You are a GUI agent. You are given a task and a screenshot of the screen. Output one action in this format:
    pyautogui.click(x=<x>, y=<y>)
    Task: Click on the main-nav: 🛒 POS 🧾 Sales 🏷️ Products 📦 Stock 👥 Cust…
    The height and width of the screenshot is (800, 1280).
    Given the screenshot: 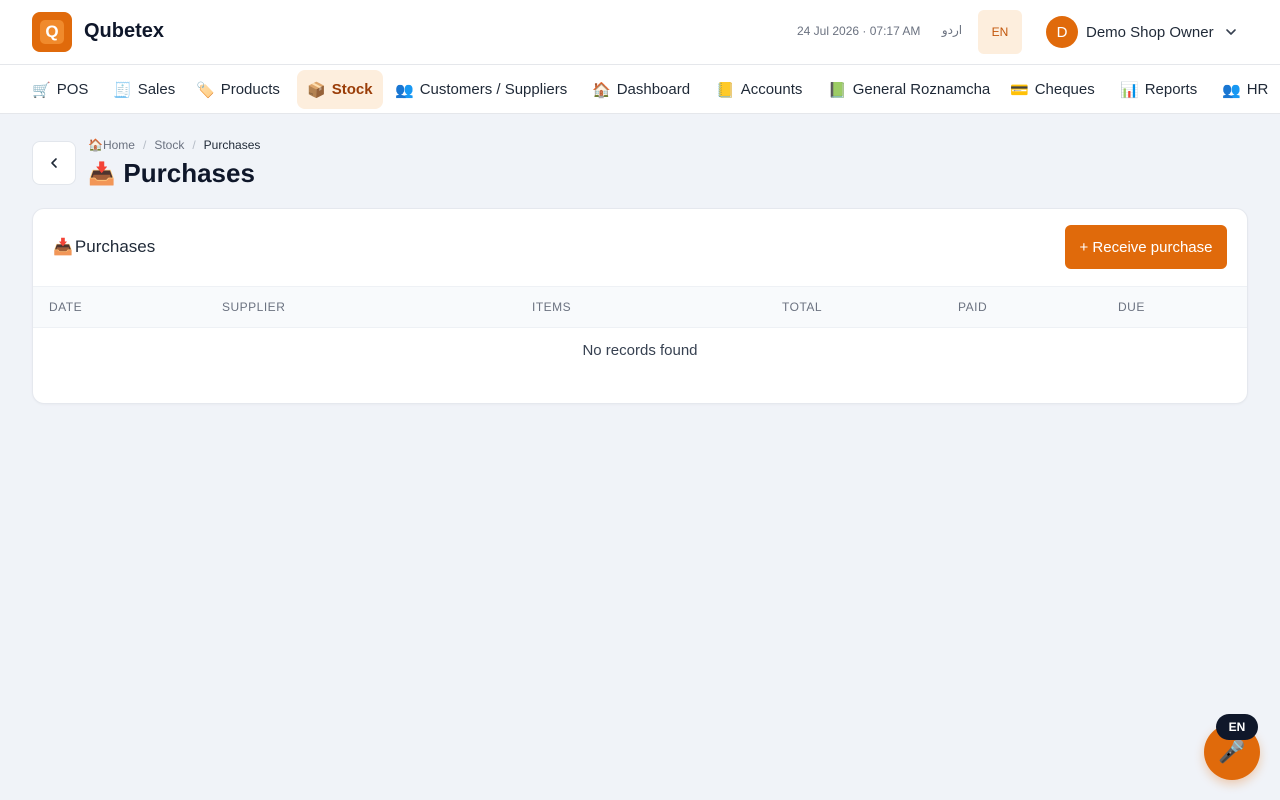 What is the action you would take?
    pyautogui.click(x=640, y=89)
    